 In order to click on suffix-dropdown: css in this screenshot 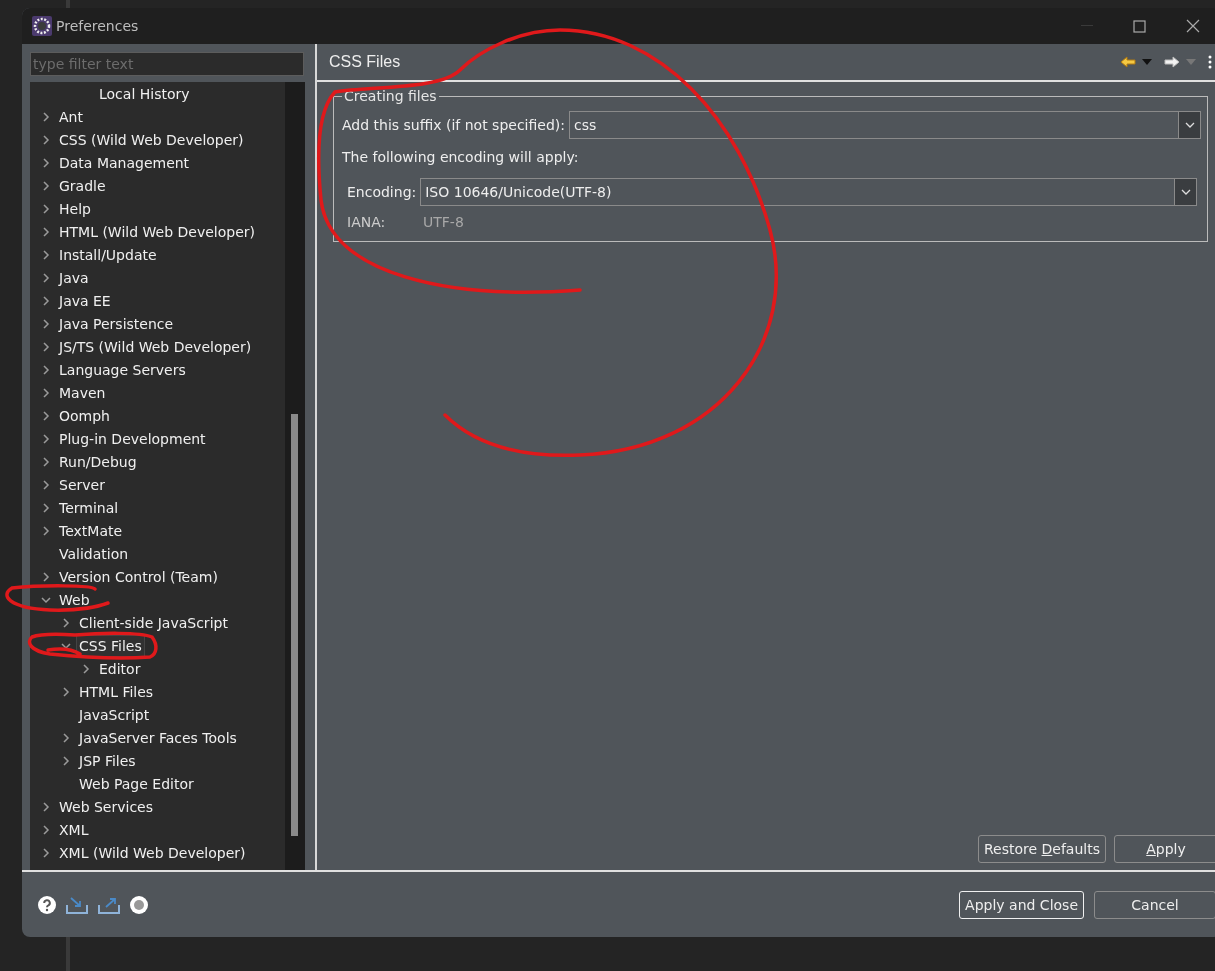, I will do `click(885, 125)`.